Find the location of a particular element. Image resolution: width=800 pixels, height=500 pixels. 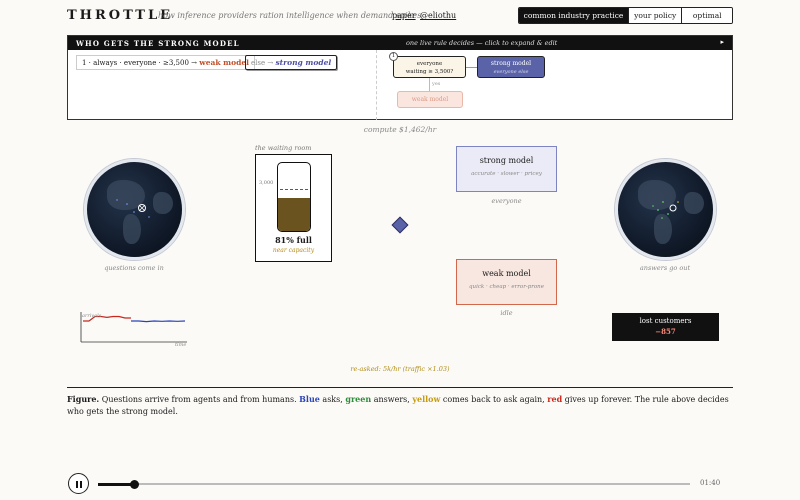

rule-target: weak model is located at coordinates (224, 62).